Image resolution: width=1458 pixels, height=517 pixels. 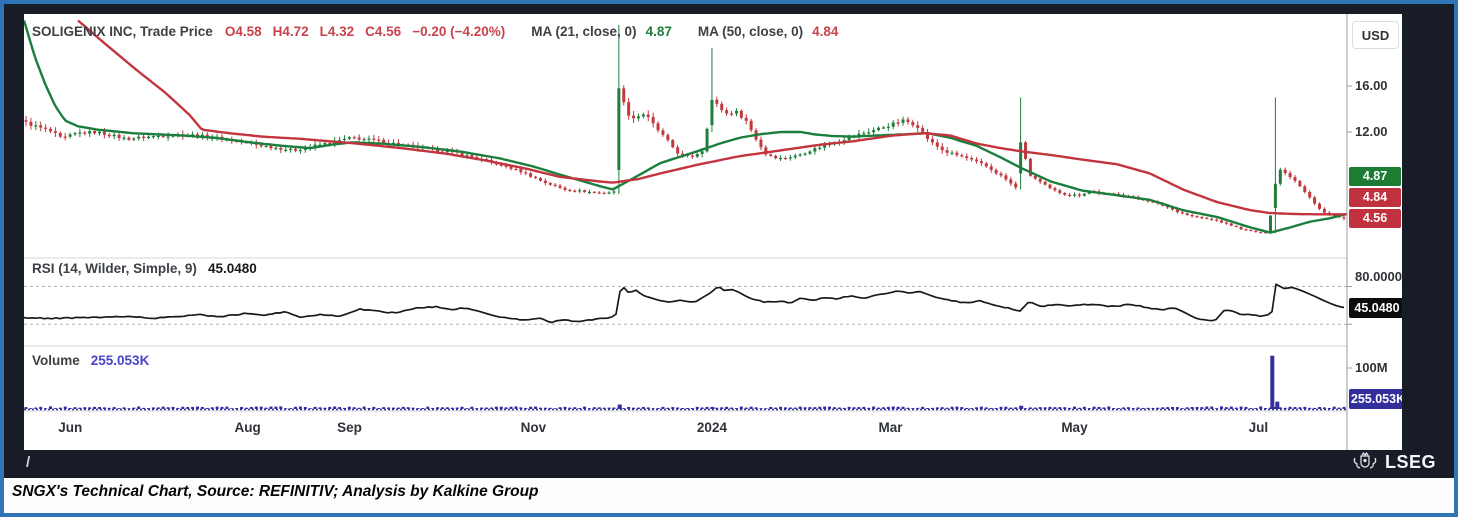 I want to click on x-axis-label-may: May, so click(x=1074, y=427).